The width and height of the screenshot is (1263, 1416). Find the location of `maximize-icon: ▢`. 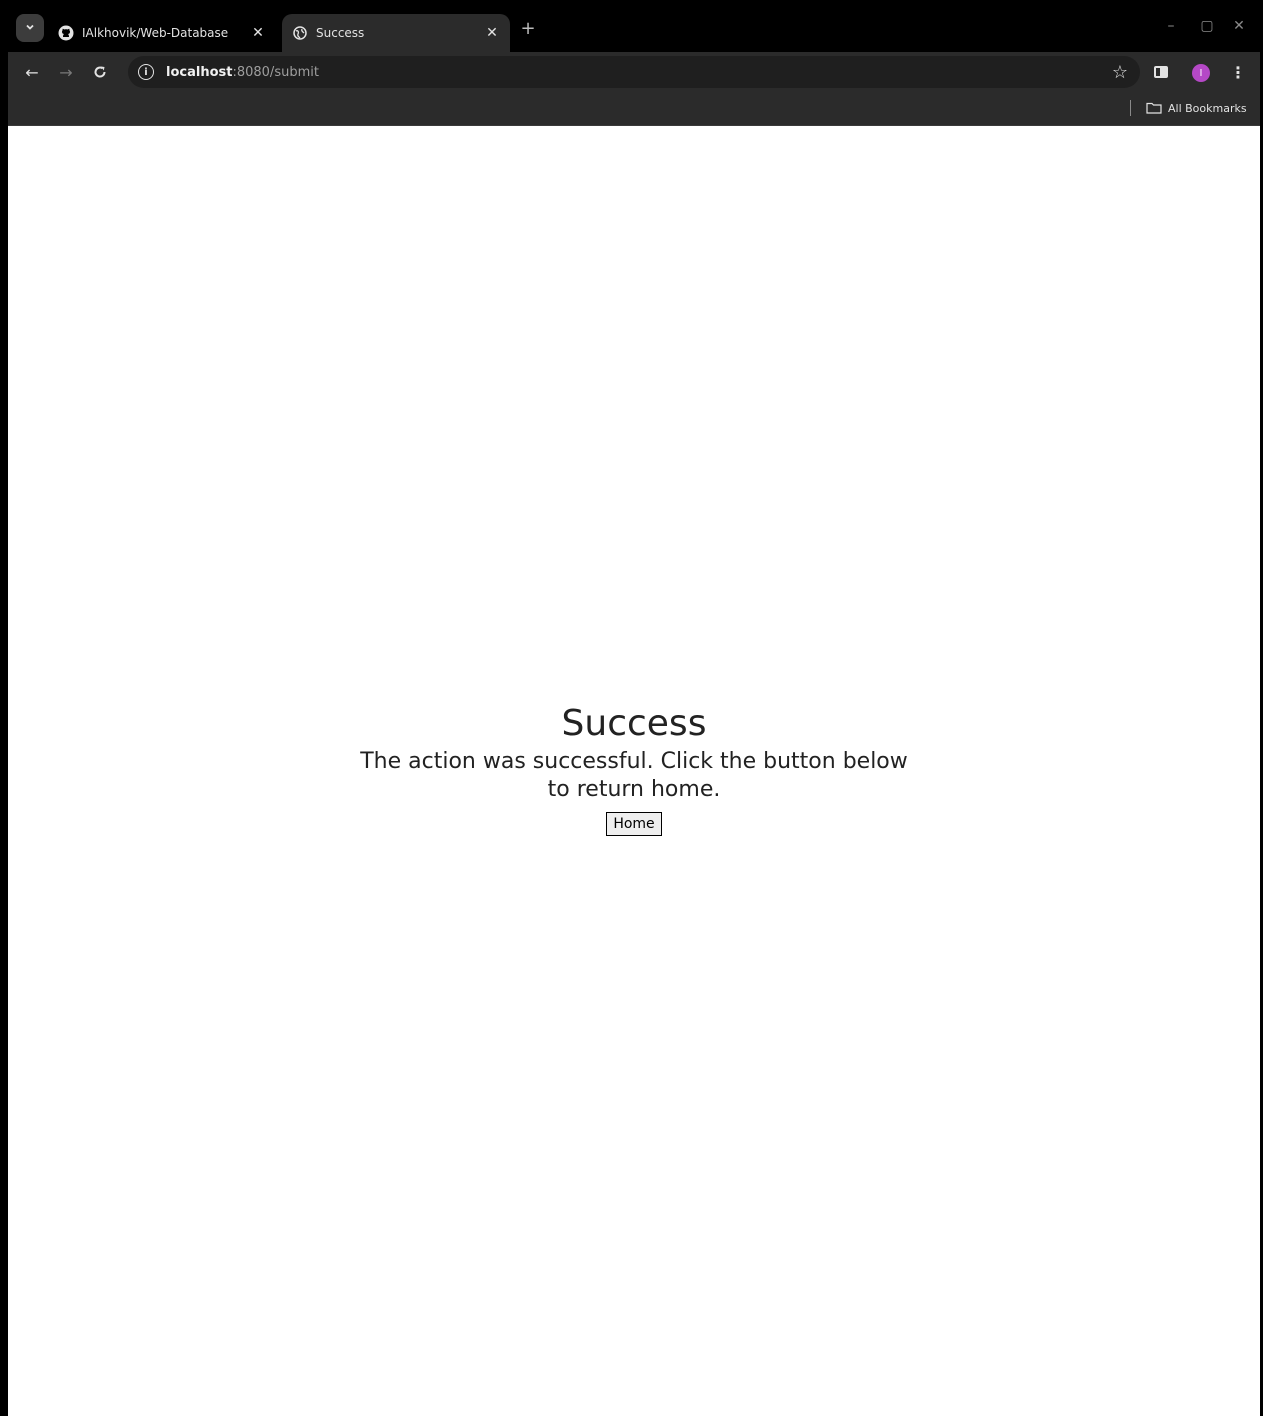

maximize-icon: ▢ is located at coordinates (1207, 26).